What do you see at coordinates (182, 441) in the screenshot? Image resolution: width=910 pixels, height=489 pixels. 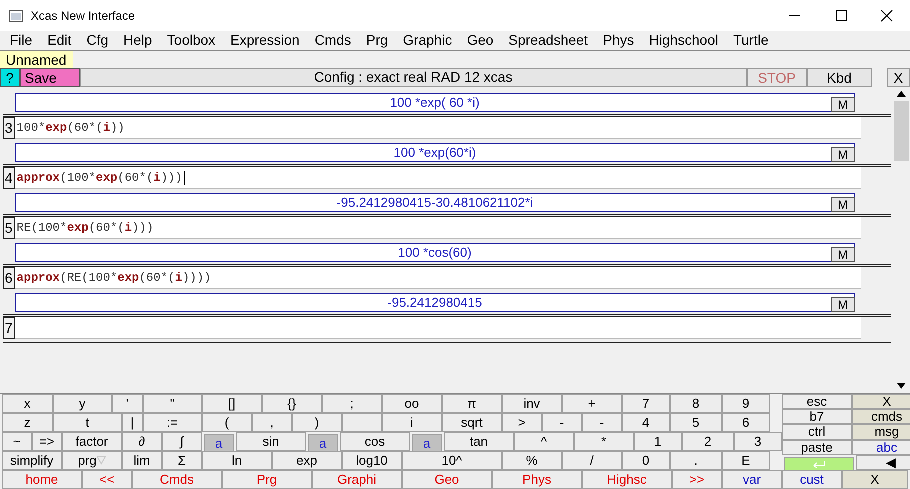 I see `keypad-key: ∫` at bounding box center [182, 441].